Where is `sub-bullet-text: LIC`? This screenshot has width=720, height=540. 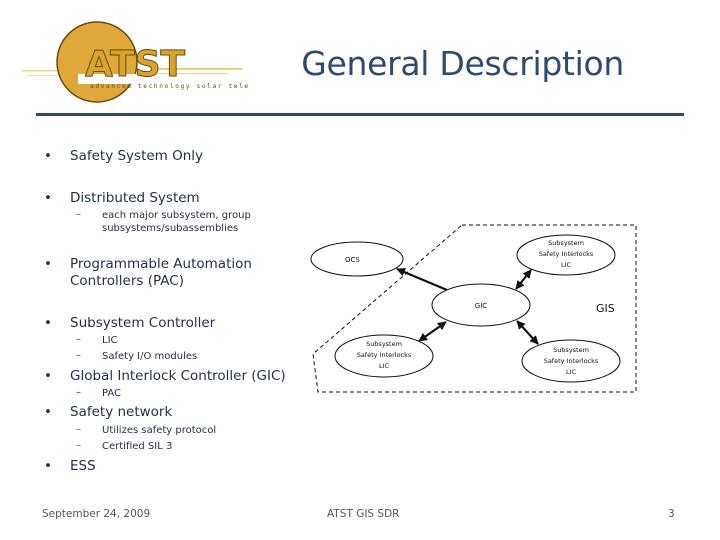
sub-bullet-text: LIC is located at coordinates (110, 340).